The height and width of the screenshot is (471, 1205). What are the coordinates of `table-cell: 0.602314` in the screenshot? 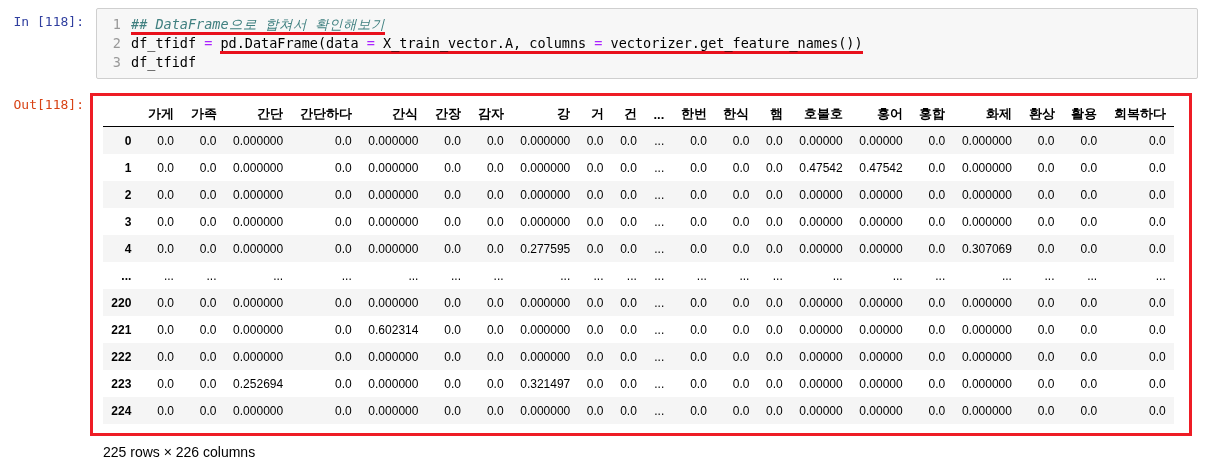 It's located at (393, 329).